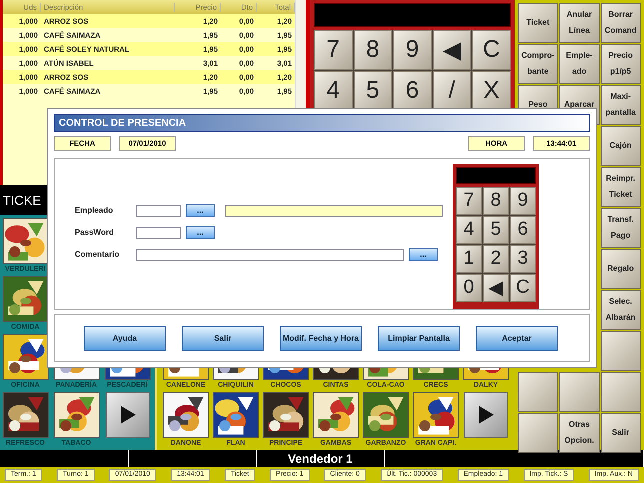 The image size is (644, 483). I want to click on password-field, so click(158, 232).